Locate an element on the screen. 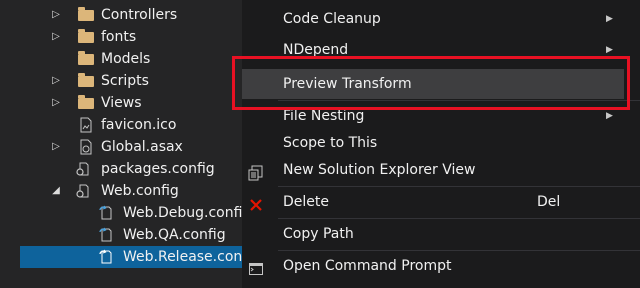  tree-item-global-asax: ▷ Global.asax is located at coordinates (131, 147).